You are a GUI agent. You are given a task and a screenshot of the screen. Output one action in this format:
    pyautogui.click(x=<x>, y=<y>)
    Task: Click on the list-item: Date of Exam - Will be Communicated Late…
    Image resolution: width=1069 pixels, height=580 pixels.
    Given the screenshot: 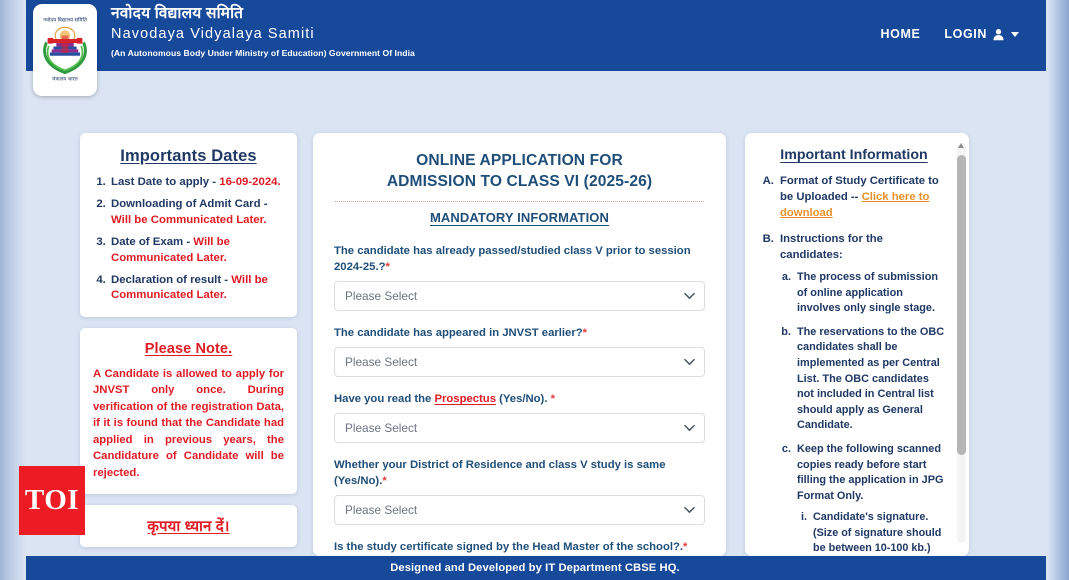 What is the action you would take?
    pyautogui.click(x=197, y=250)
    